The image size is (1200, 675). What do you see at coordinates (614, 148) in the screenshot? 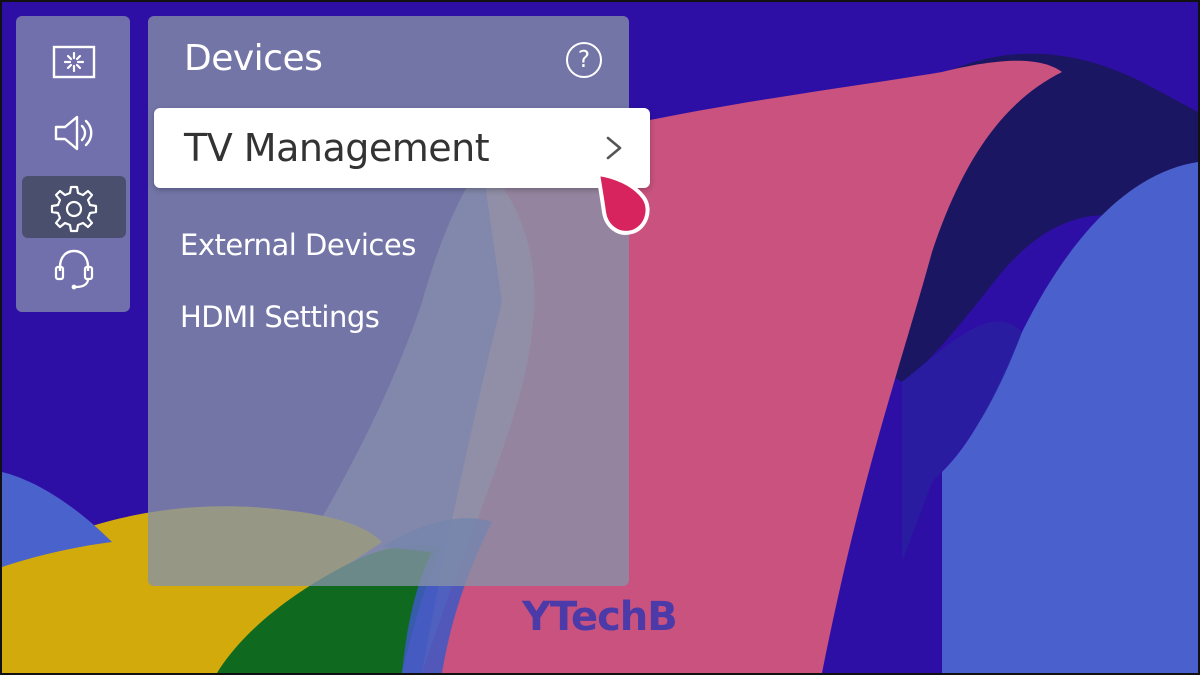
I see `chevron-right-icon` at bounding box center [614, 148].